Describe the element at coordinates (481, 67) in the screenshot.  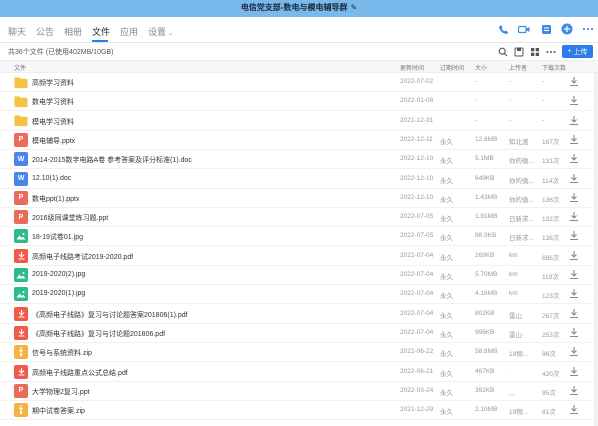
I see `column-header-size: 大小` at that location.